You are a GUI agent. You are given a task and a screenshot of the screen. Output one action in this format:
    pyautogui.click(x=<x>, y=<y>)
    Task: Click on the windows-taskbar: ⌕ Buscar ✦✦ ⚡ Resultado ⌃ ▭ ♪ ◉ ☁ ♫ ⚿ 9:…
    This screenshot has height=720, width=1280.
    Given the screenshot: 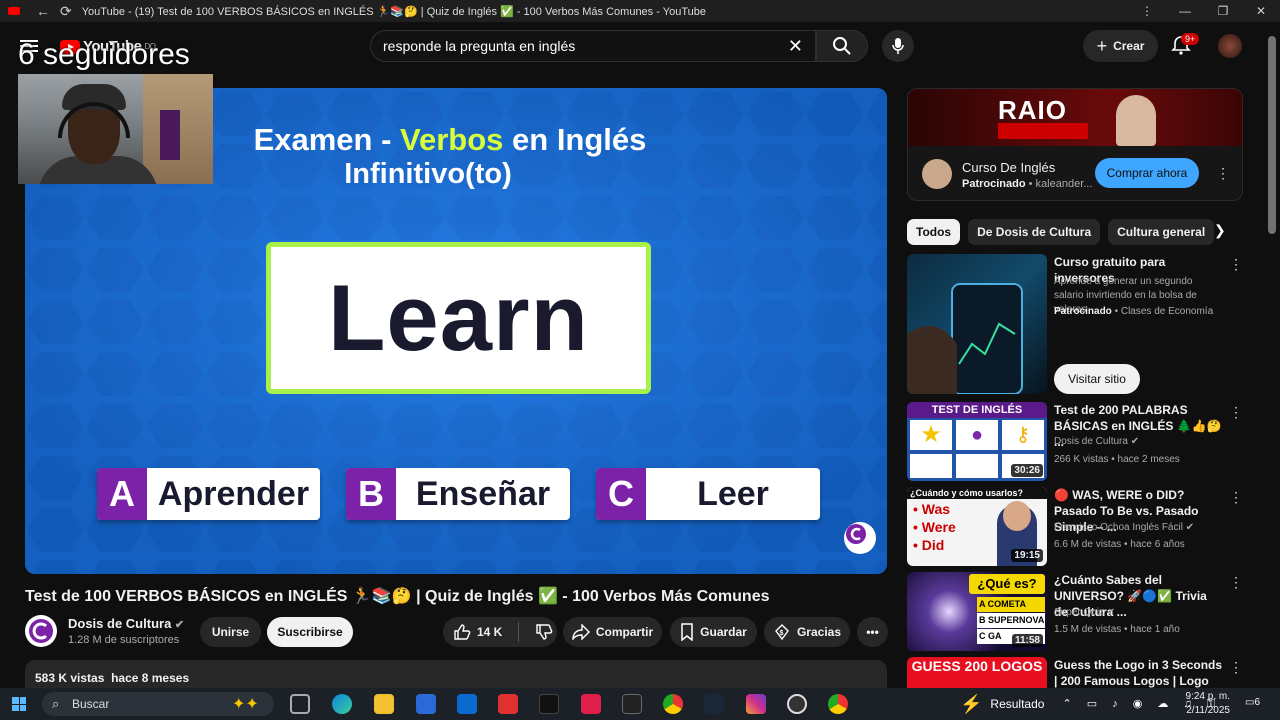 What is the action you would take?
    pyautogui.click(x=640, y=704)
    